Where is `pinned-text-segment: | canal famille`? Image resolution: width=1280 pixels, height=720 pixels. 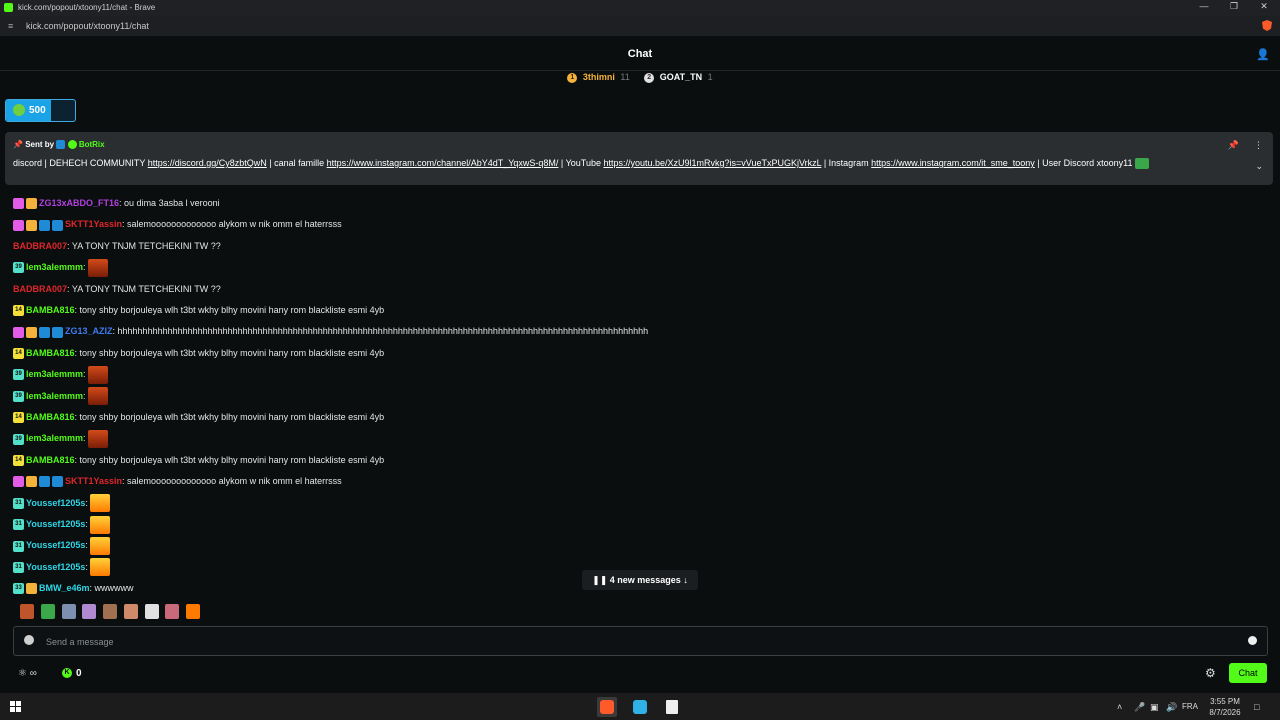
pinned-text-segment: | canal famille is located at coordinates (296, 163).